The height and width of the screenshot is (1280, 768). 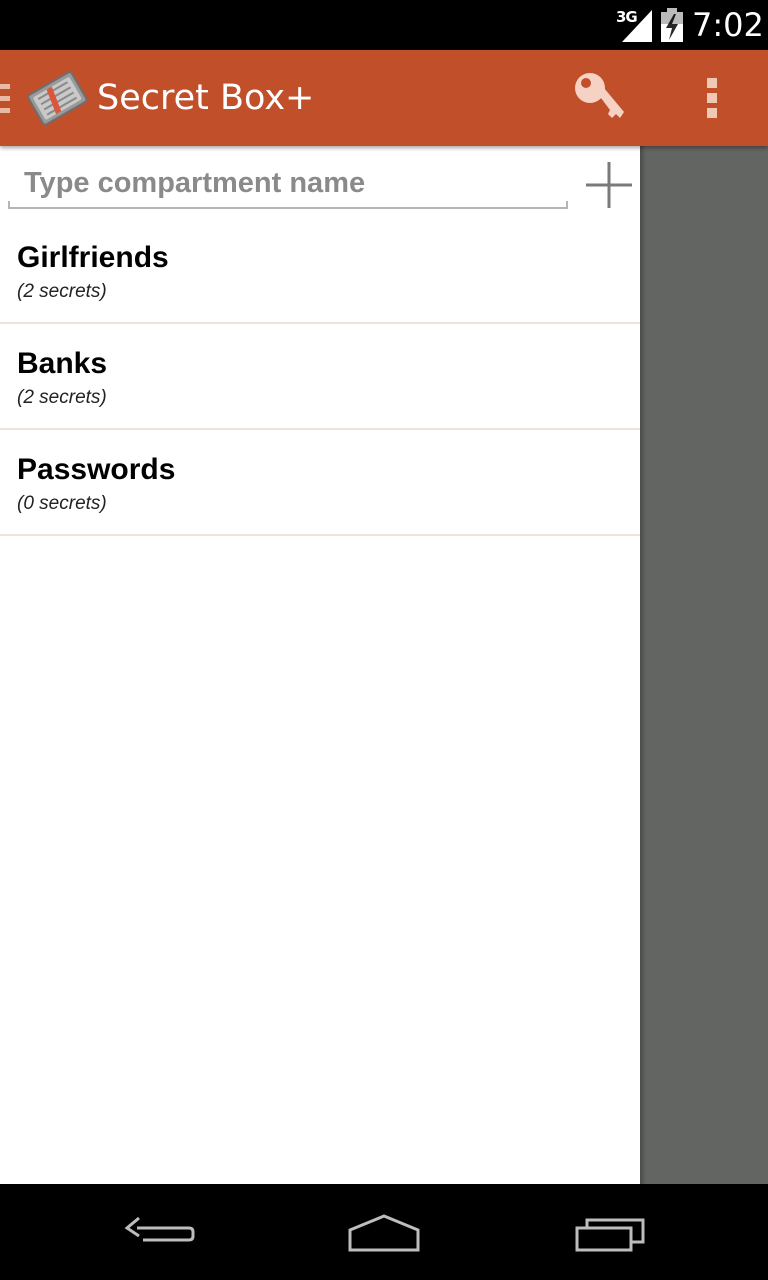 What do you see at coordinates (384, 25) in the screenshot?
I see `status-bar: 3G 7:02` at bounding box center [384, 25].